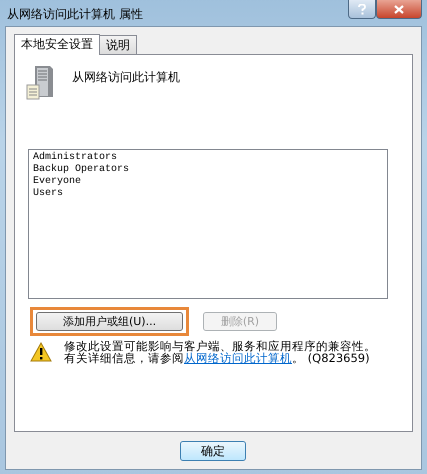  I want to click on help-button, so click(362, 9).